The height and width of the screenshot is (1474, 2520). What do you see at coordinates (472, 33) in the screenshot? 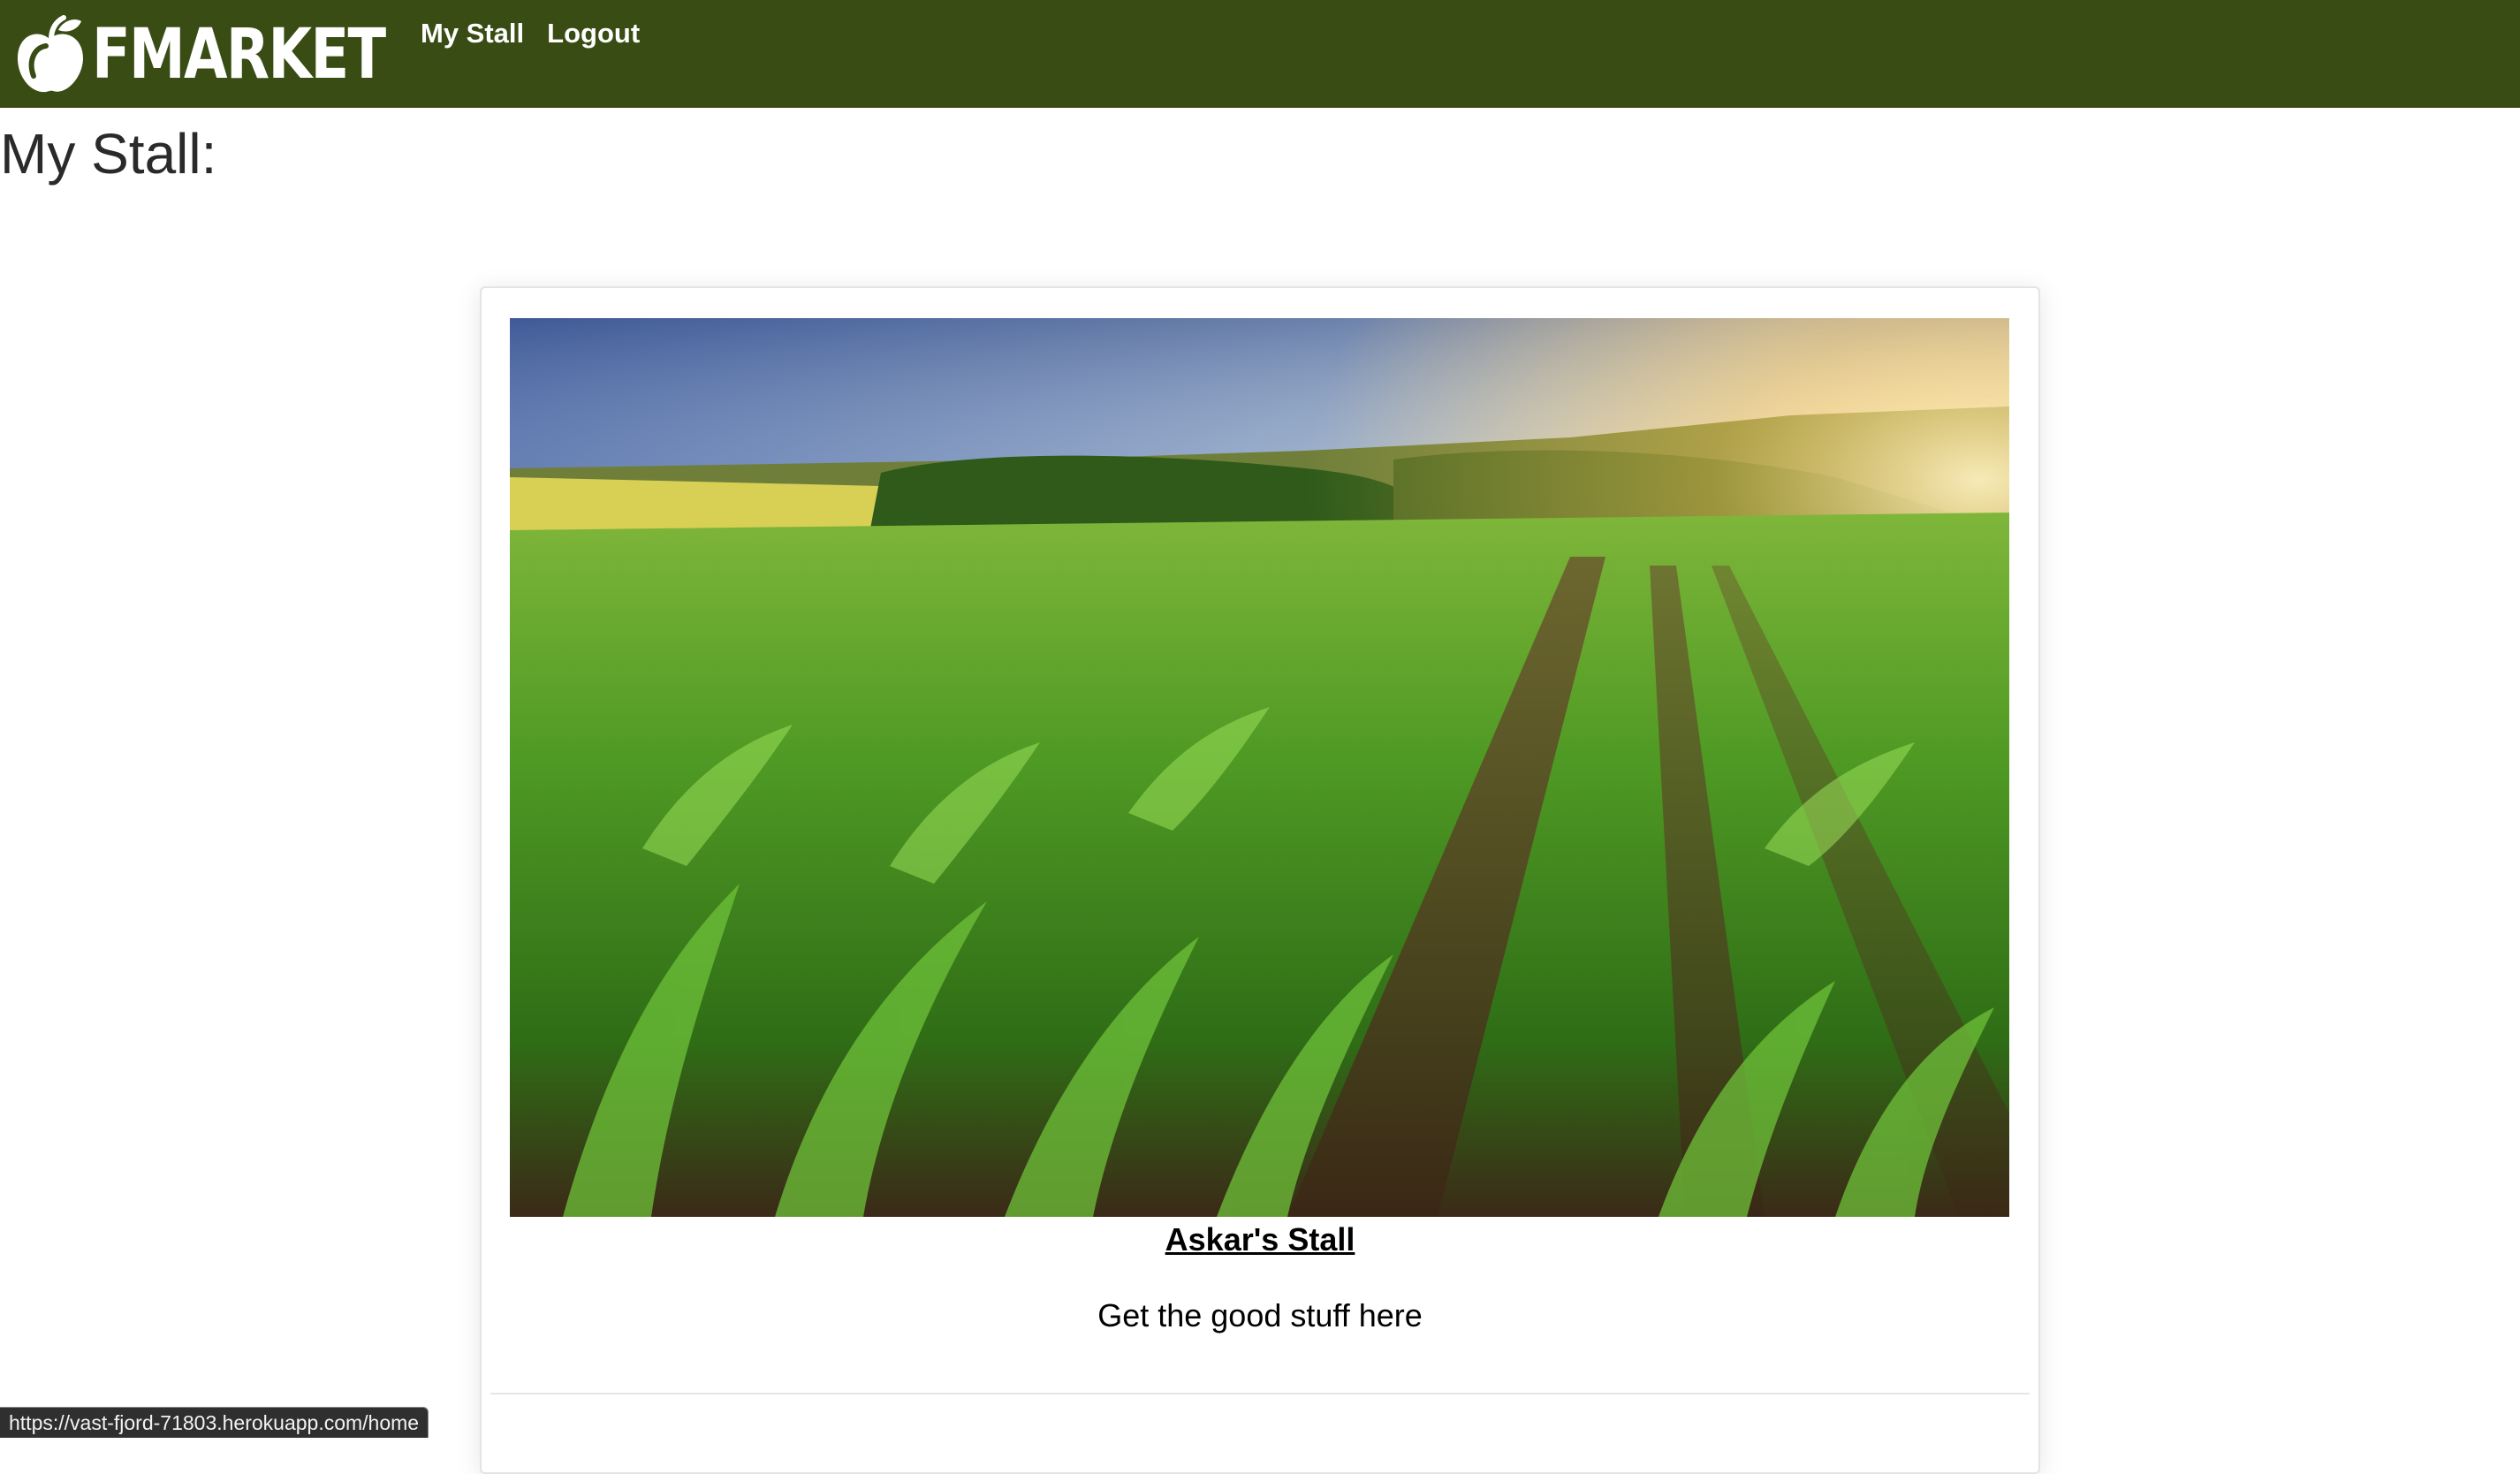
I see `nav-link-my-stall: My Stall` at bounding box center [472, 33].